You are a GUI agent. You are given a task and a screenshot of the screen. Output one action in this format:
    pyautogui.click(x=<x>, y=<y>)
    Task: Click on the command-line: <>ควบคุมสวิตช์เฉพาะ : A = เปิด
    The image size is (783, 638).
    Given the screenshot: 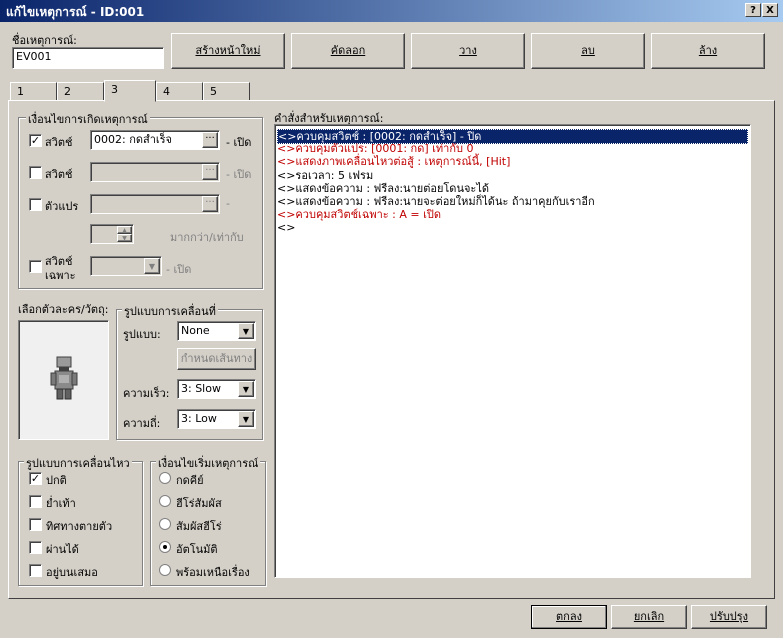 What is the action you would take?
    pyautogui.click(x=359, y=214)
    